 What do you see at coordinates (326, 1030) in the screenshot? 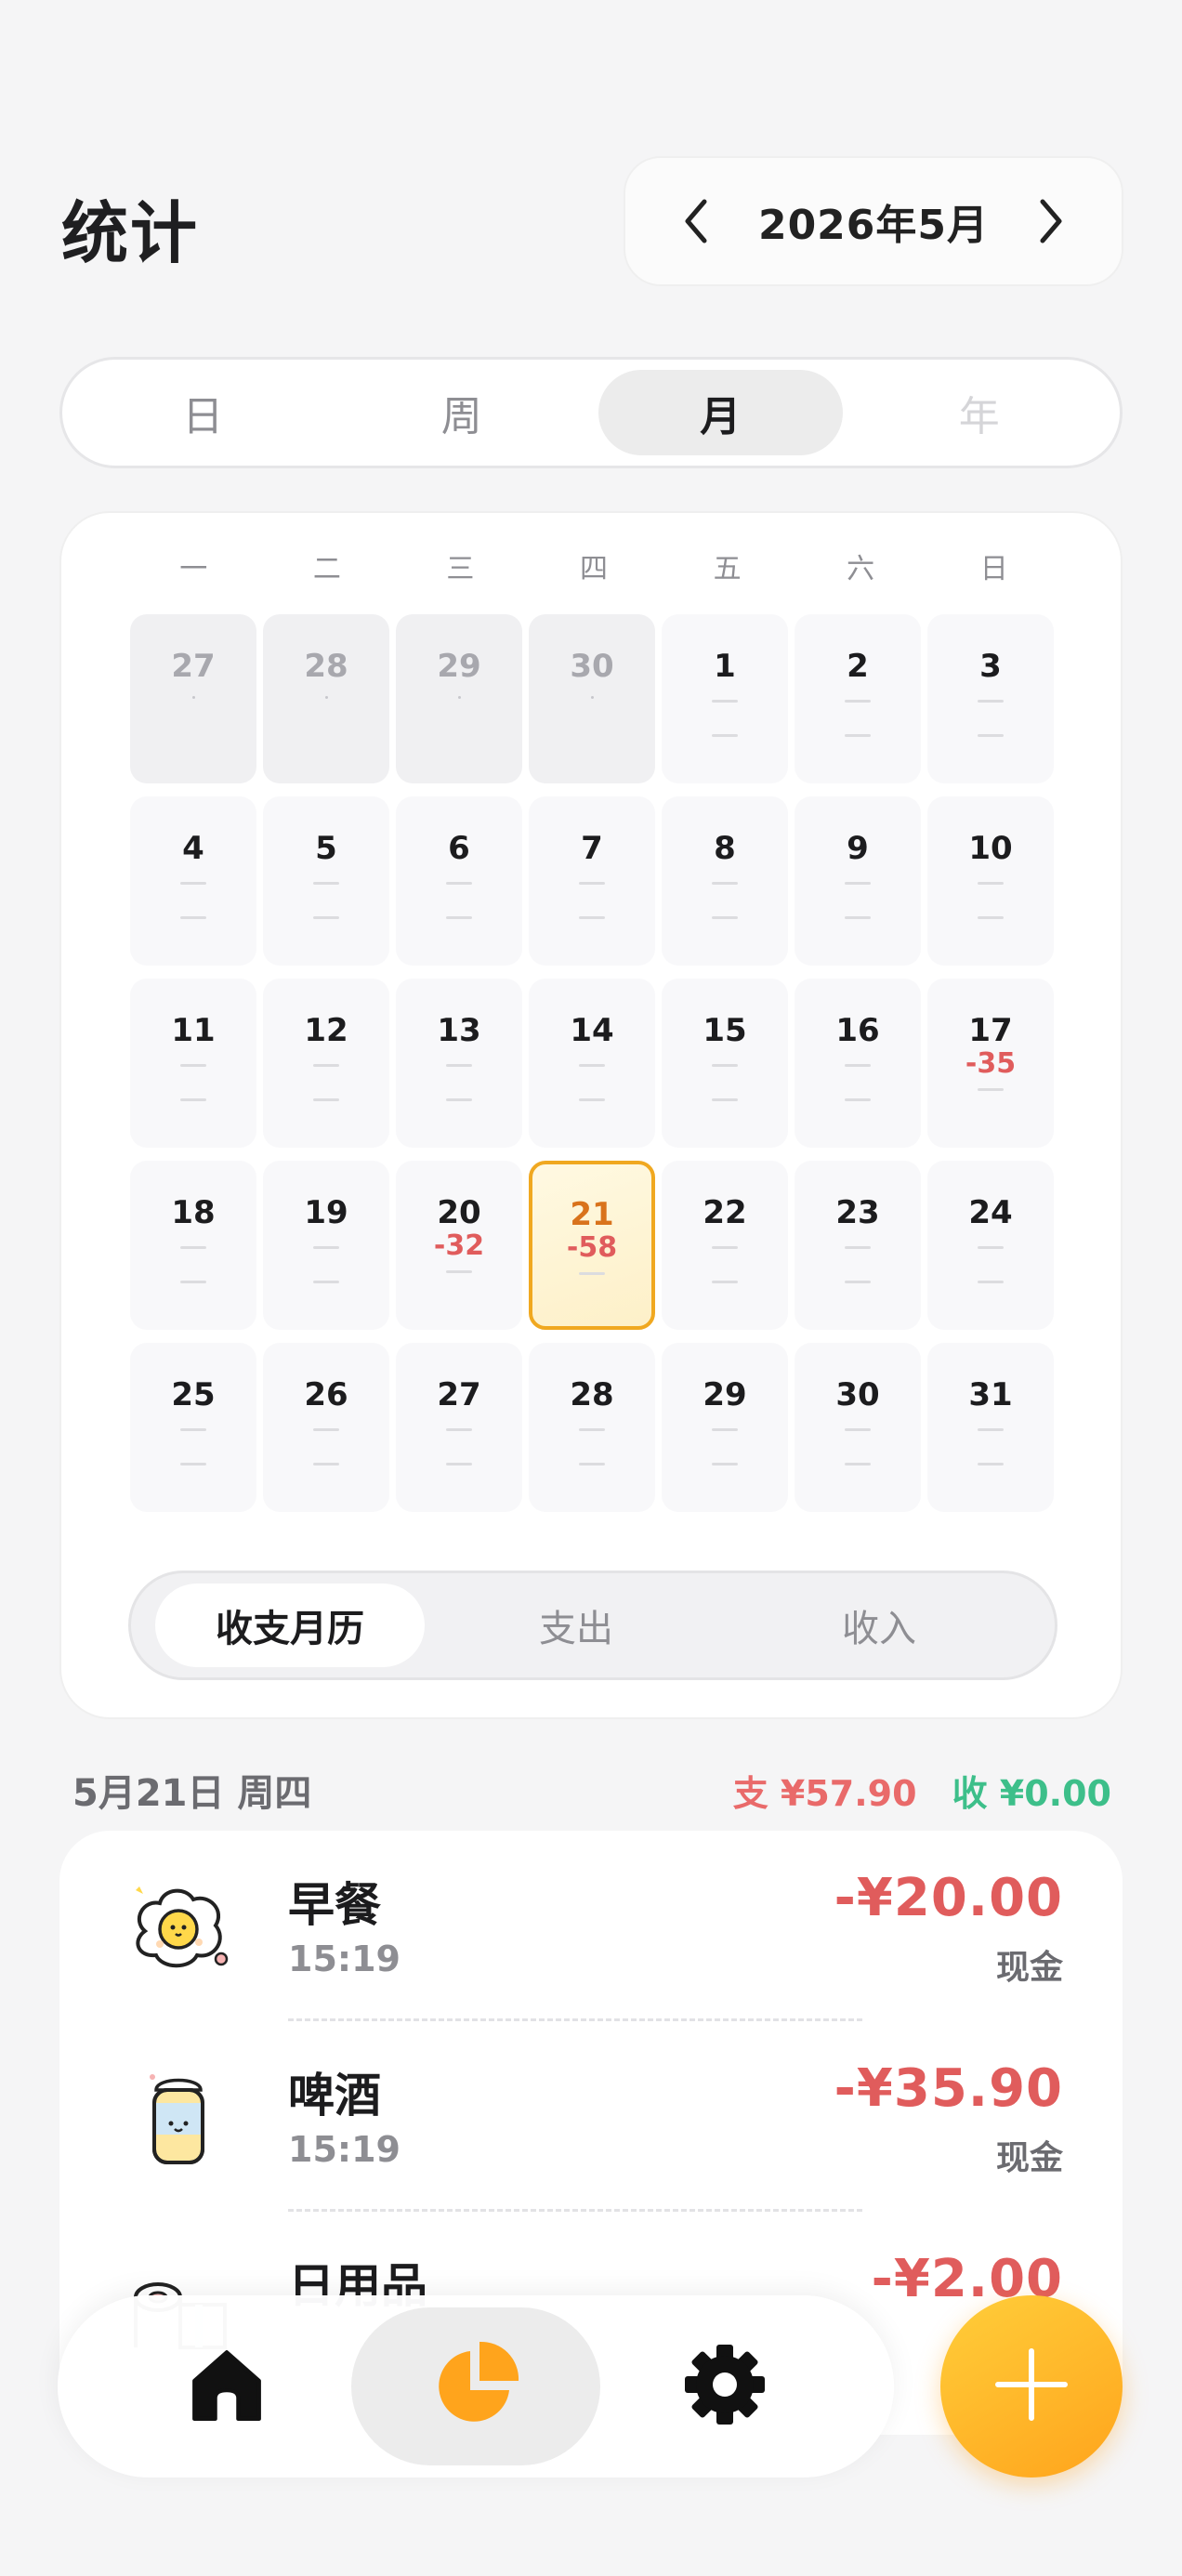
I see `day-number: 12` at bounding box center [326, 1030].